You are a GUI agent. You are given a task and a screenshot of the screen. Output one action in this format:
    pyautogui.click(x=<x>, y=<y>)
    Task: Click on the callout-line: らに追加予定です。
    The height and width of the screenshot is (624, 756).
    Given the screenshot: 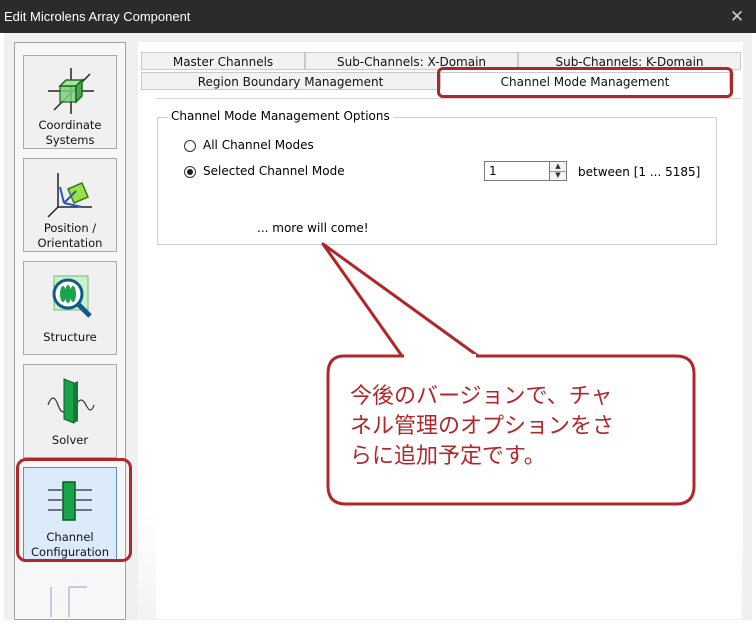 What is the action you would take?
    pyautogui.click(x=448, y=456)
    